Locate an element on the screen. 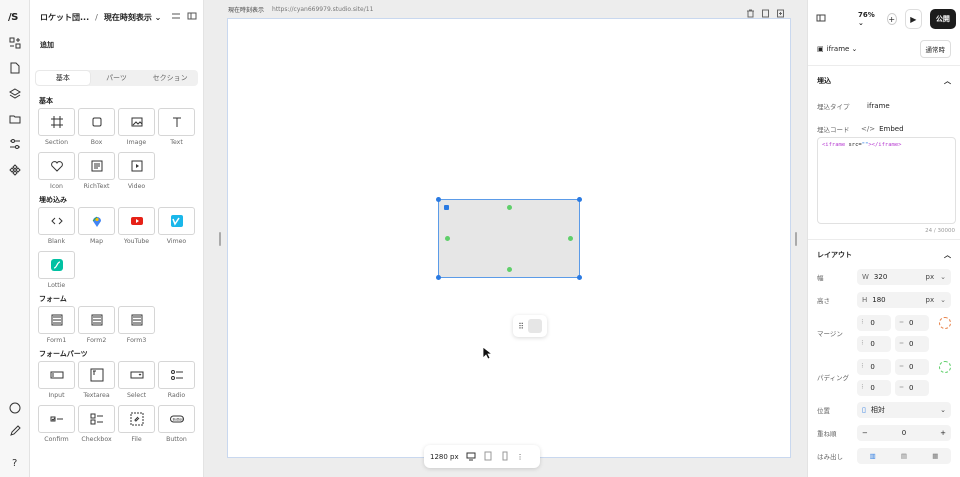  frame-icon is located at coordinates (56, 122).